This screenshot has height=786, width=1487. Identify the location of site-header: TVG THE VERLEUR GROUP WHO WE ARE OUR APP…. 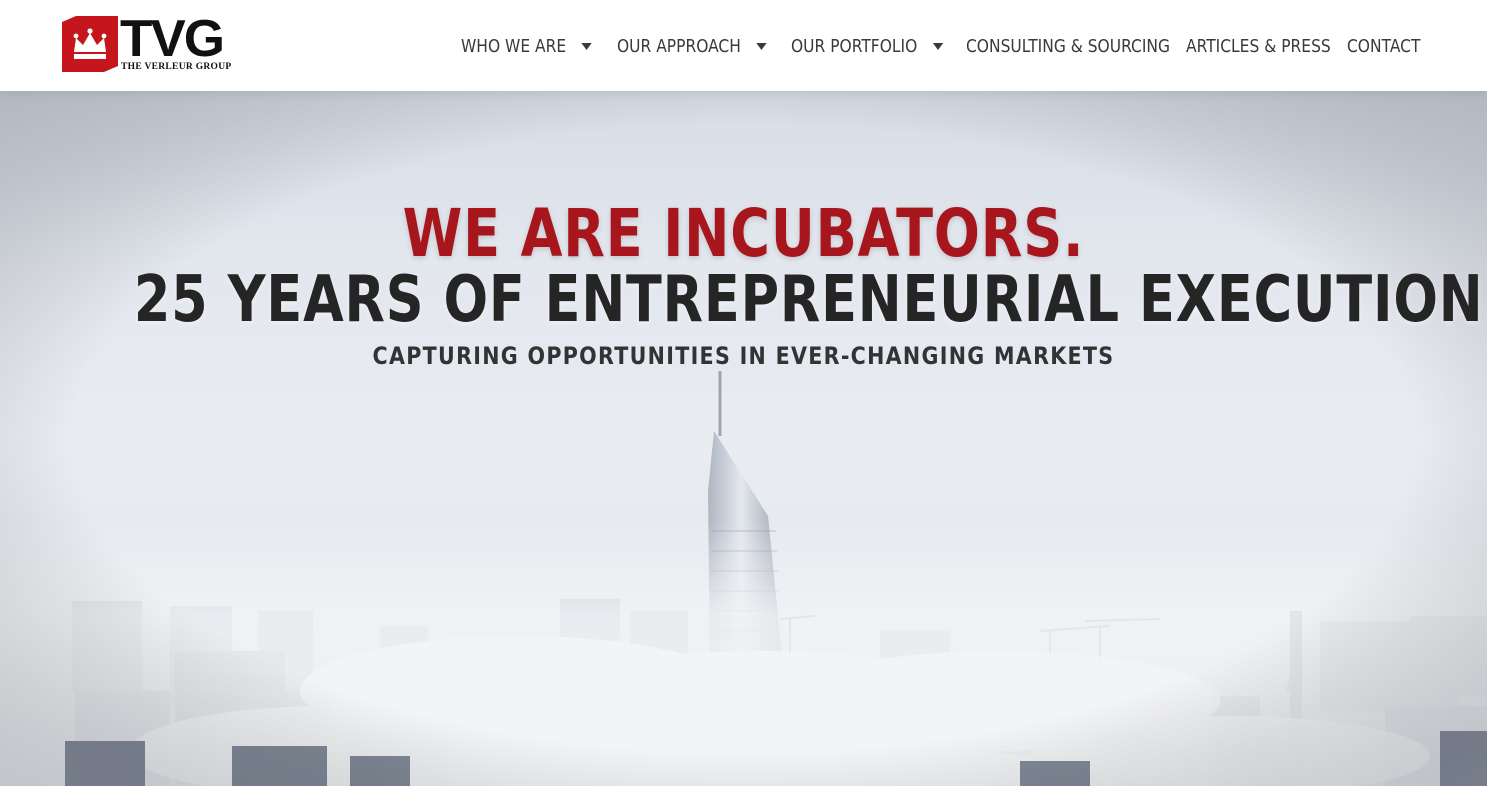
(743, 45).